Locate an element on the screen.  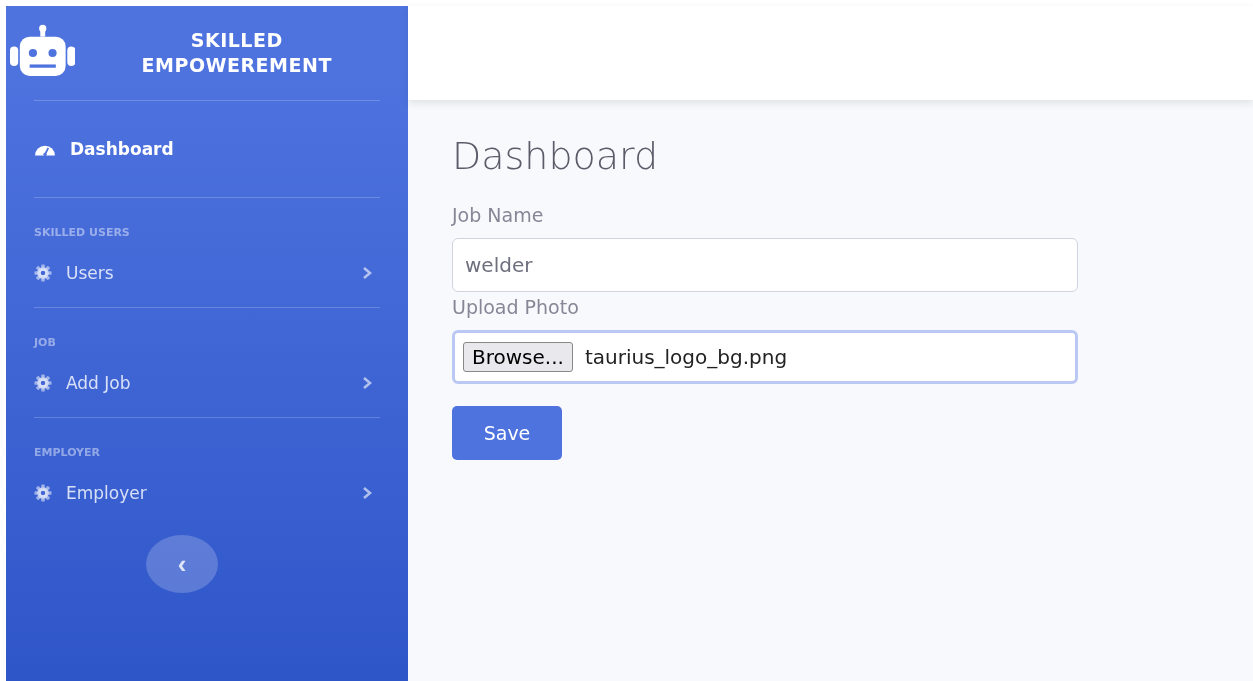
file-input-field: Browse... taurius_logo_bg.png is located at coordinates (765, 357).